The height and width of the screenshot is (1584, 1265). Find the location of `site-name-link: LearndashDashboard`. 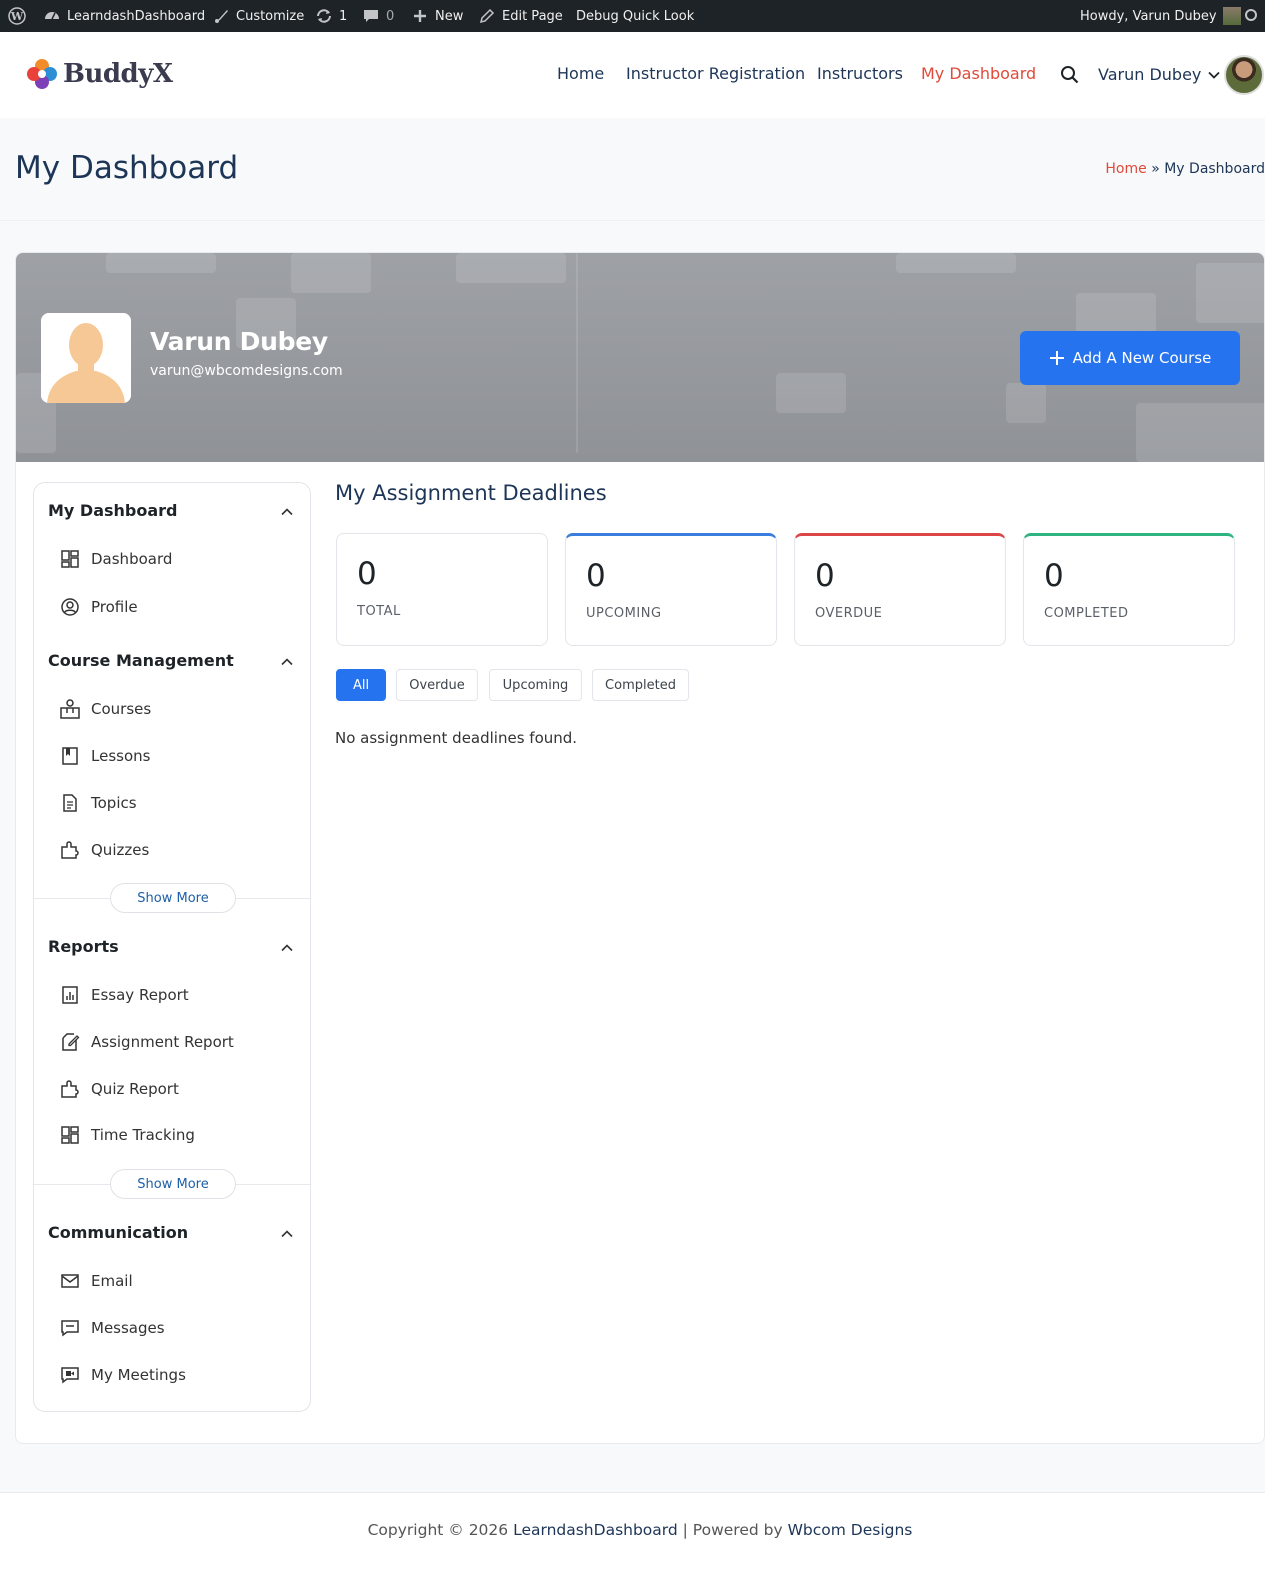

site-name-link: LearndashDashboard is located at coordinates (124, 16).